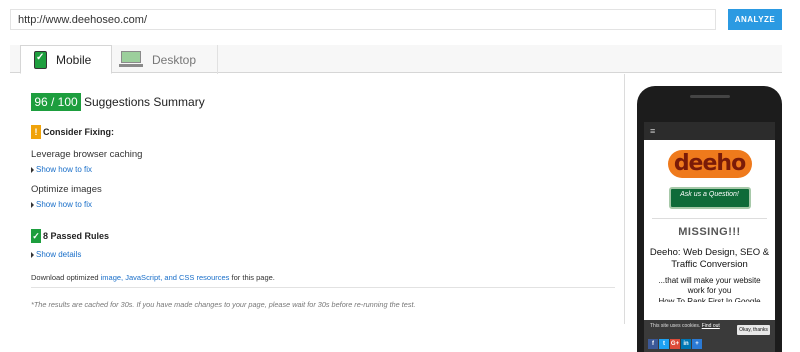 The width and height of the screenshot is (800, 352). Describe the element at coordinates (76, 236) in the screenshot. I see `passed-rules-title: 8 Passed Rules` at that location.